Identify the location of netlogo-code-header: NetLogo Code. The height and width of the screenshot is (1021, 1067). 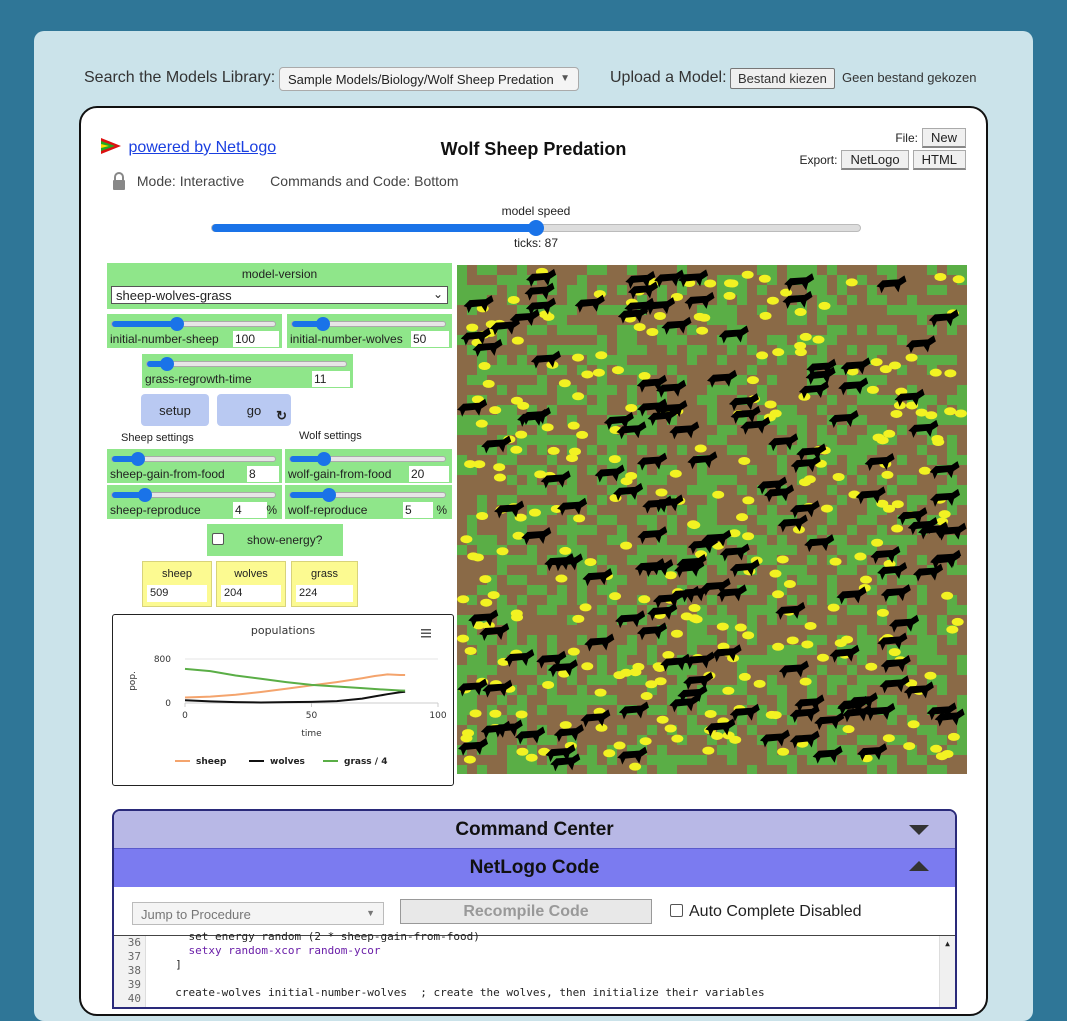
(534, 868).